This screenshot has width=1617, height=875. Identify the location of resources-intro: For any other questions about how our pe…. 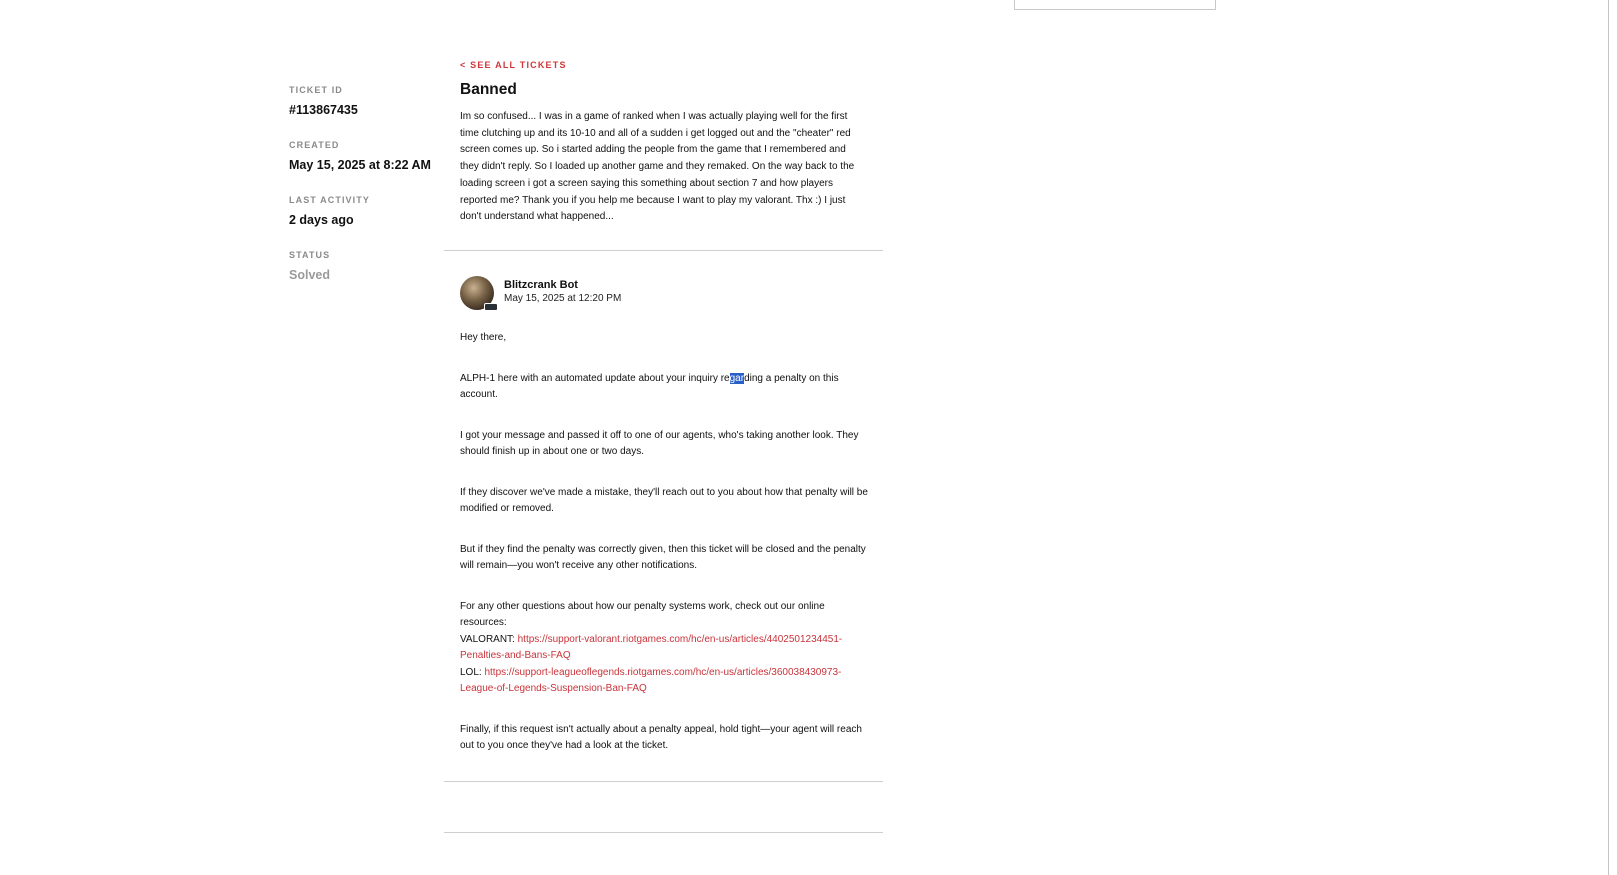
(642, 614).